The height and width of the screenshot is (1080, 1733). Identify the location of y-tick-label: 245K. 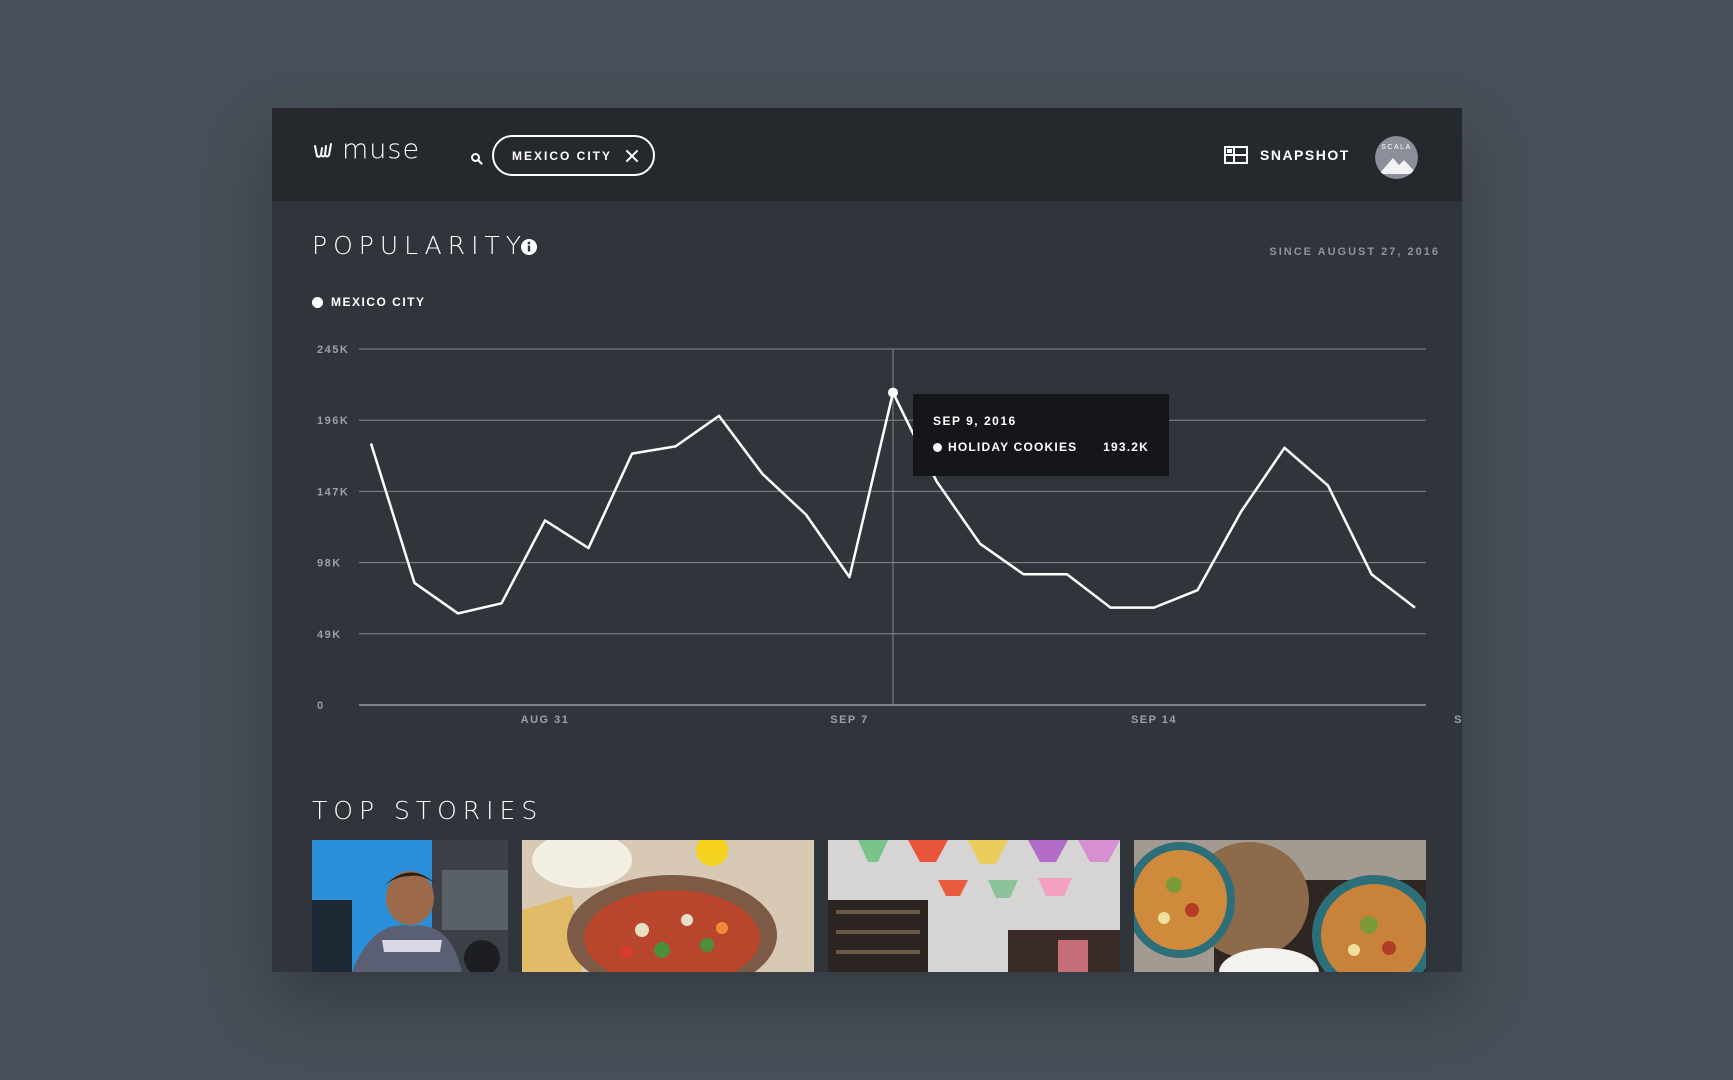
(333, 350).